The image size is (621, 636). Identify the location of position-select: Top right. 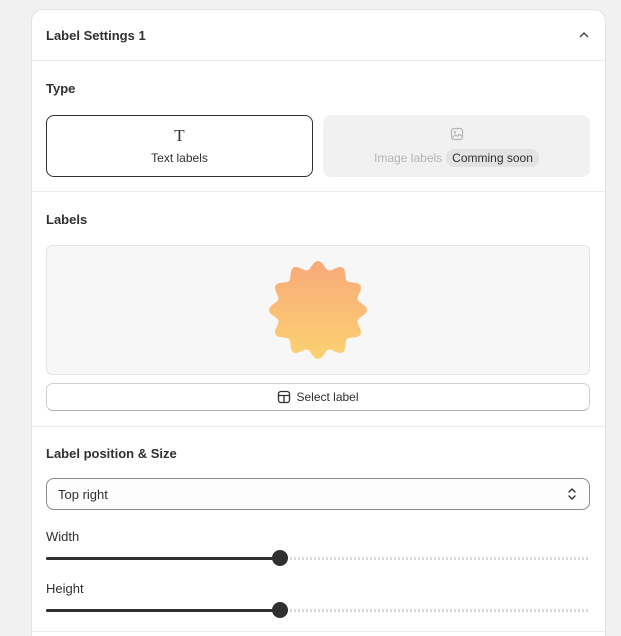
(318, 494).